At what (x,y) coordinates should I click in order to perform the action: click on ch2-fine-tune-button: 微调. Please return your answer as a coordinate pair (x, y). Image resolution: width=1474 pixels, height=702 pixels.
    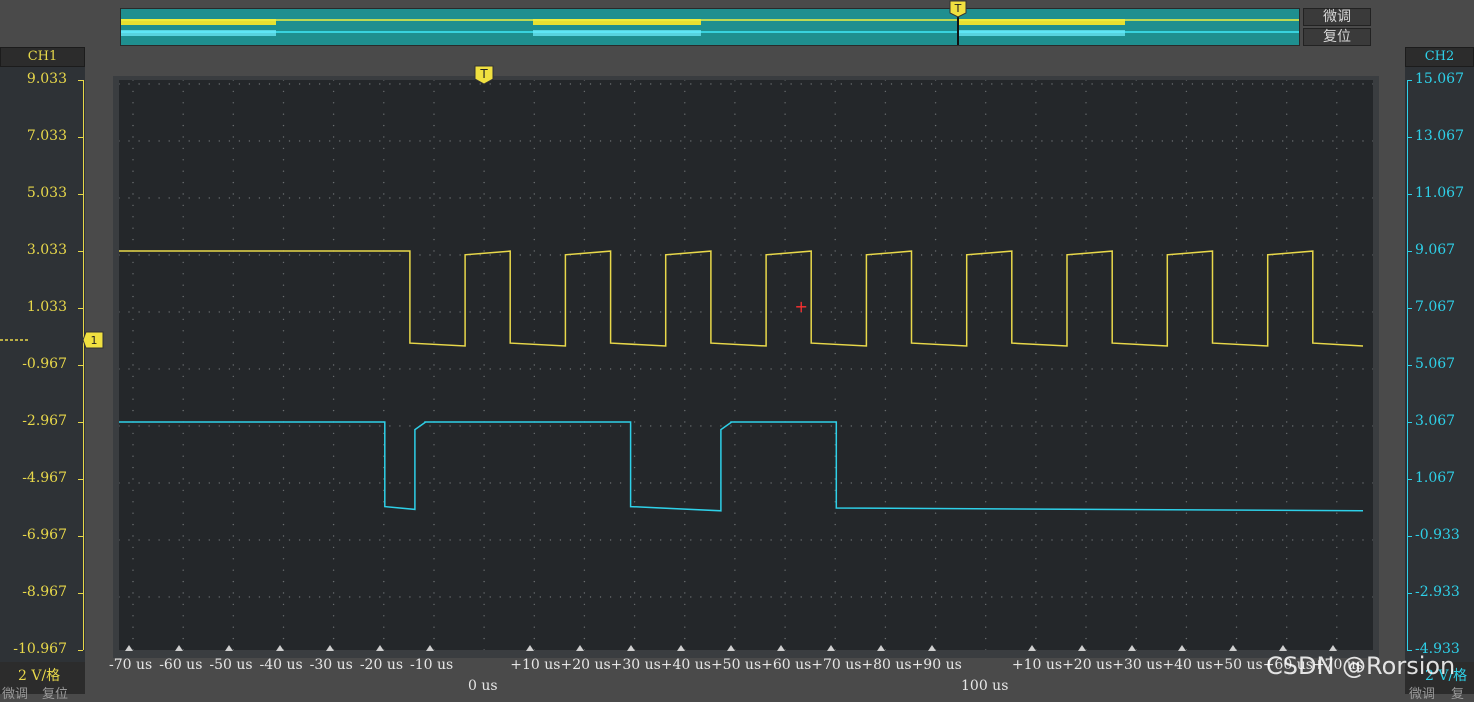
    Looking at the image, I should click on (1422, 692).